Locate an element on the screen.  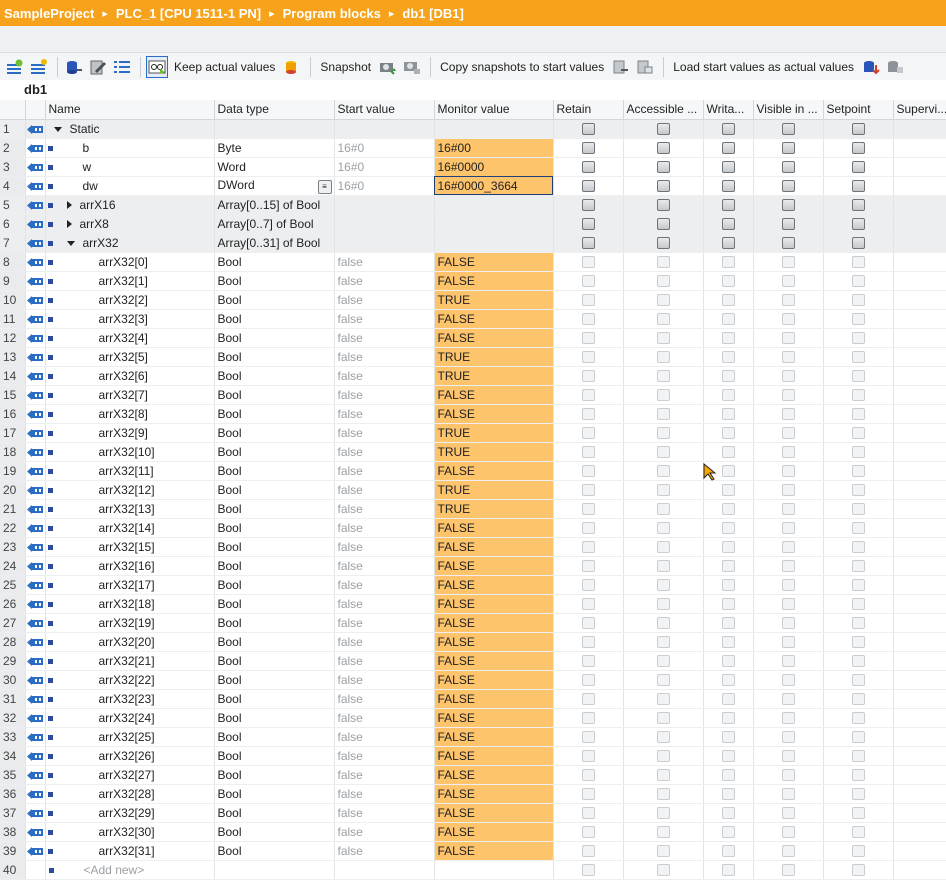
cell-name: arrX32[11] is located at coordinates (130, 471).